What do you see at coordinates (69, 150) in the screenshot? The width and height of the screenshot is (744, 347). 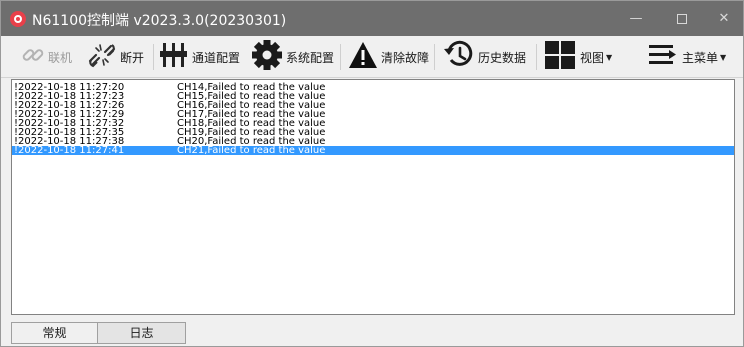 I see `log-timestamp: !2022-10-18 11:27:41` at bounding box center [69, 150].